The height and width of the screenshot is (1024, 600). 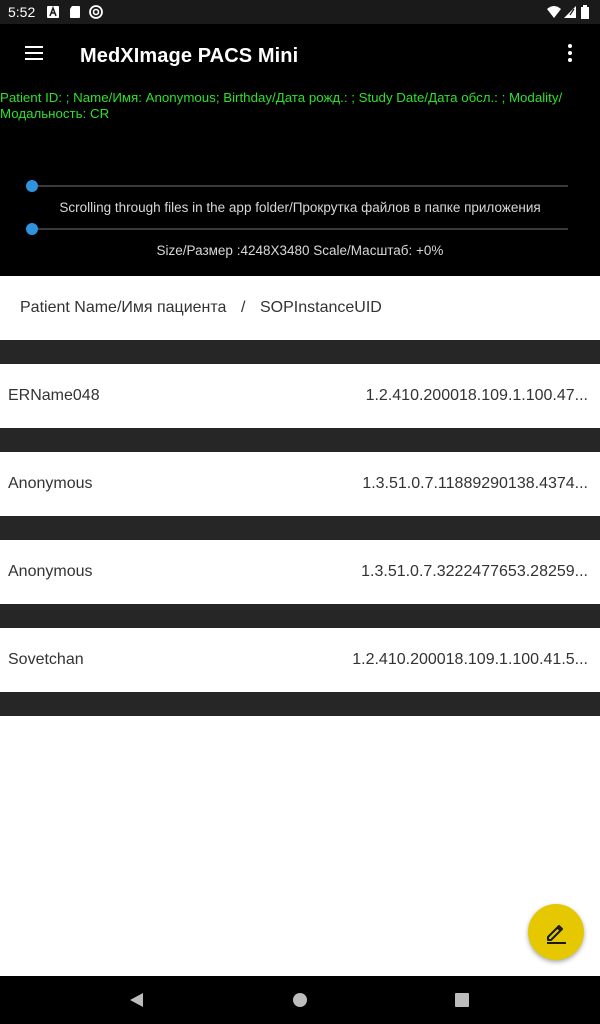 I want to click on file-scroll-slider-top, so click(x=297, y=186).